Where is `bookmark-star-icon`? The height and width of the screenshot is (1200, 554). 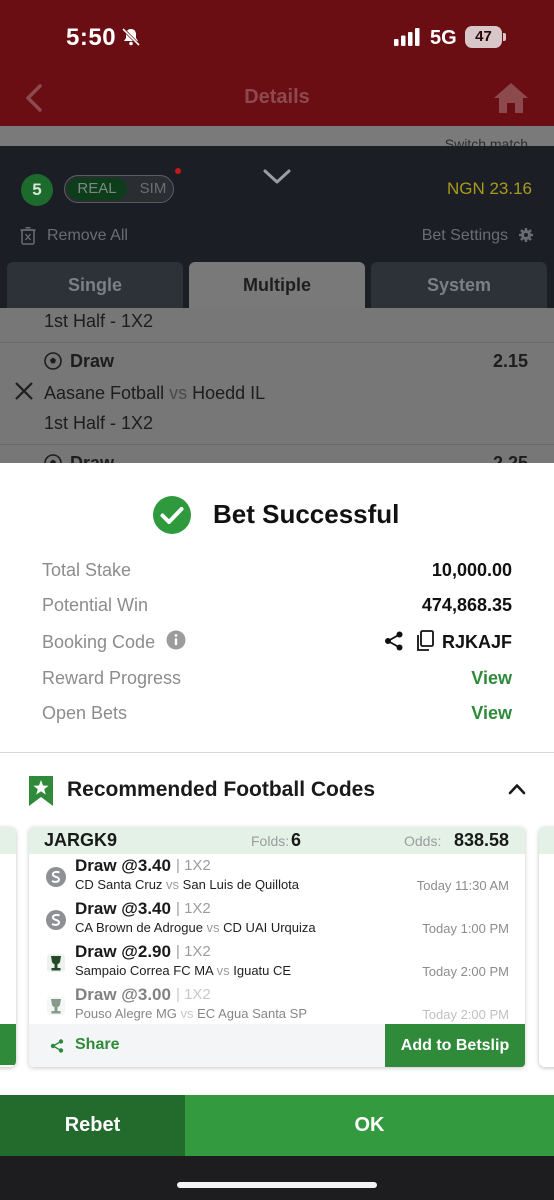
bookmark-star-icon is located at coordinates (41, 791).